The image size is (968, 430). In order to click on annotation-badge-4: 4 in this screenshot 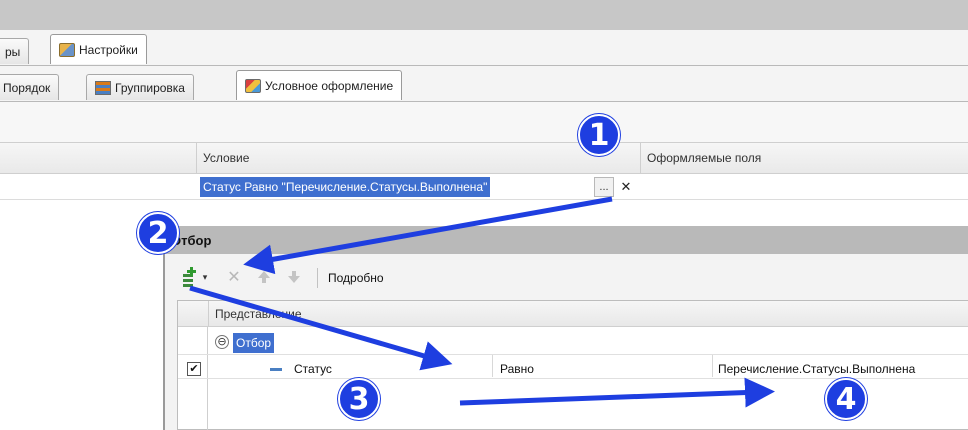, I will do `click(846, 399)`.